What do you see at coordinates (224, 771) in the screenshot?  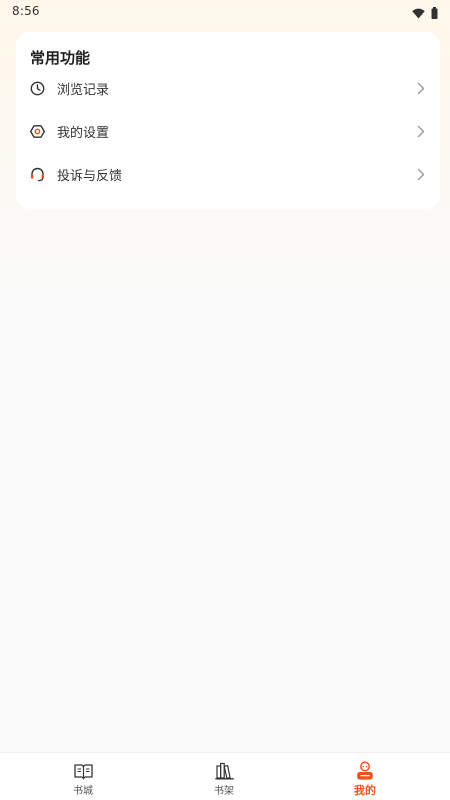 I see `bookshelf-icon` at bounding box center [224, 771].